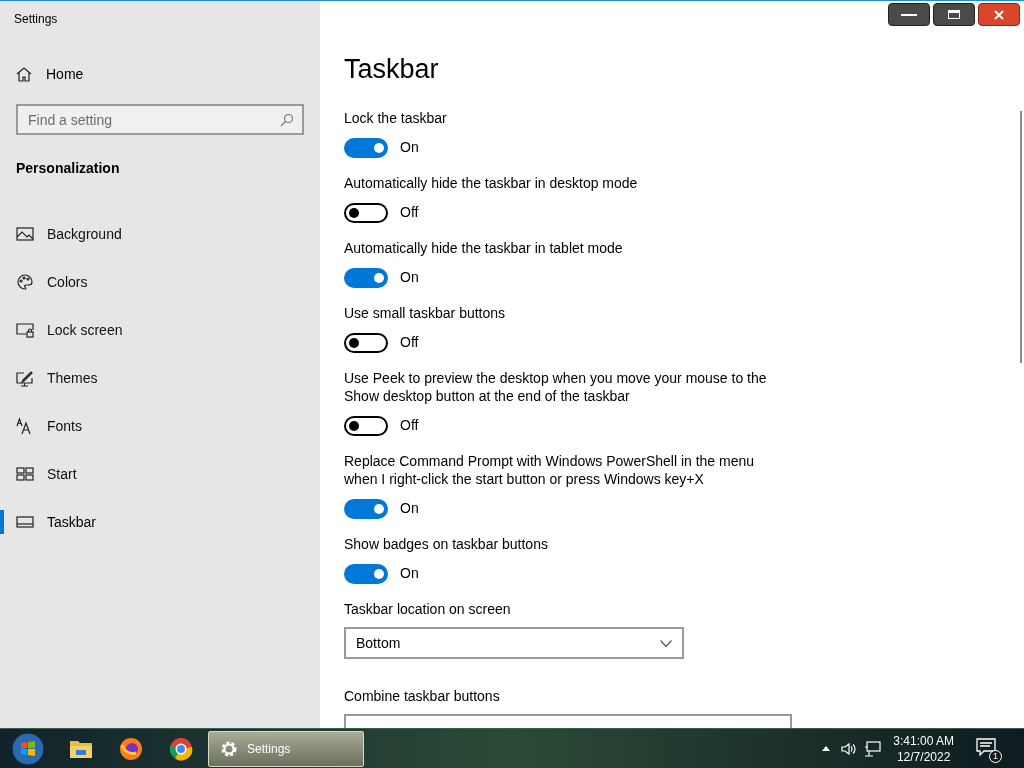 The height and width of the screenshot is (768, 1024). Describe the element at coordinates (42, 474) in the screenshot. I see `nav-item: Start` at that location.